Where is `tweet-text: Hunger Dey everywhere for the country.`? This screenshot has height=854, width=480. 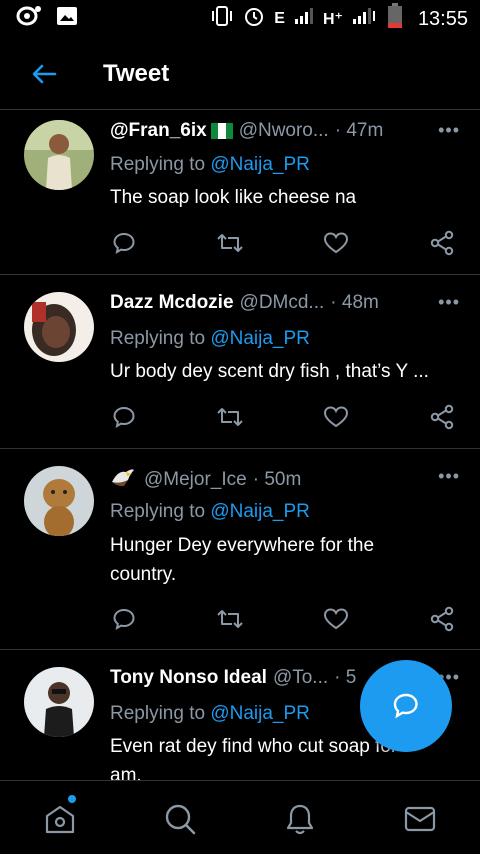
tweet-text: Hunger Dey everywhere for the country. is located at coordinates (242, 560).